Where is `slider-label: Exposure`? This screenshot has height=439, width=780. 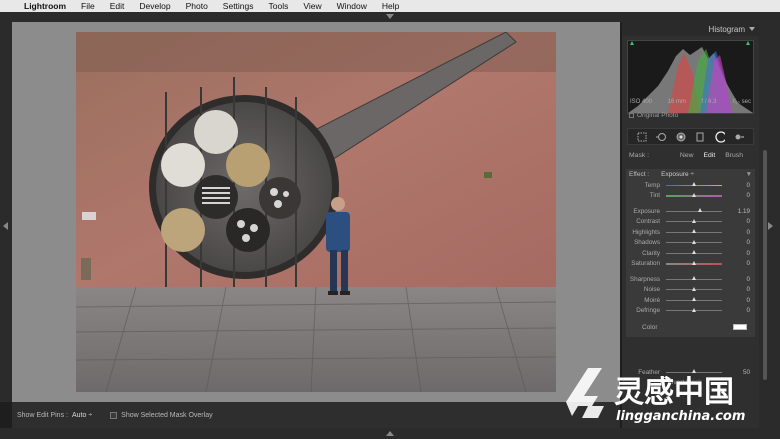 slider-label: Exposure is located at coordinates (646, 211).